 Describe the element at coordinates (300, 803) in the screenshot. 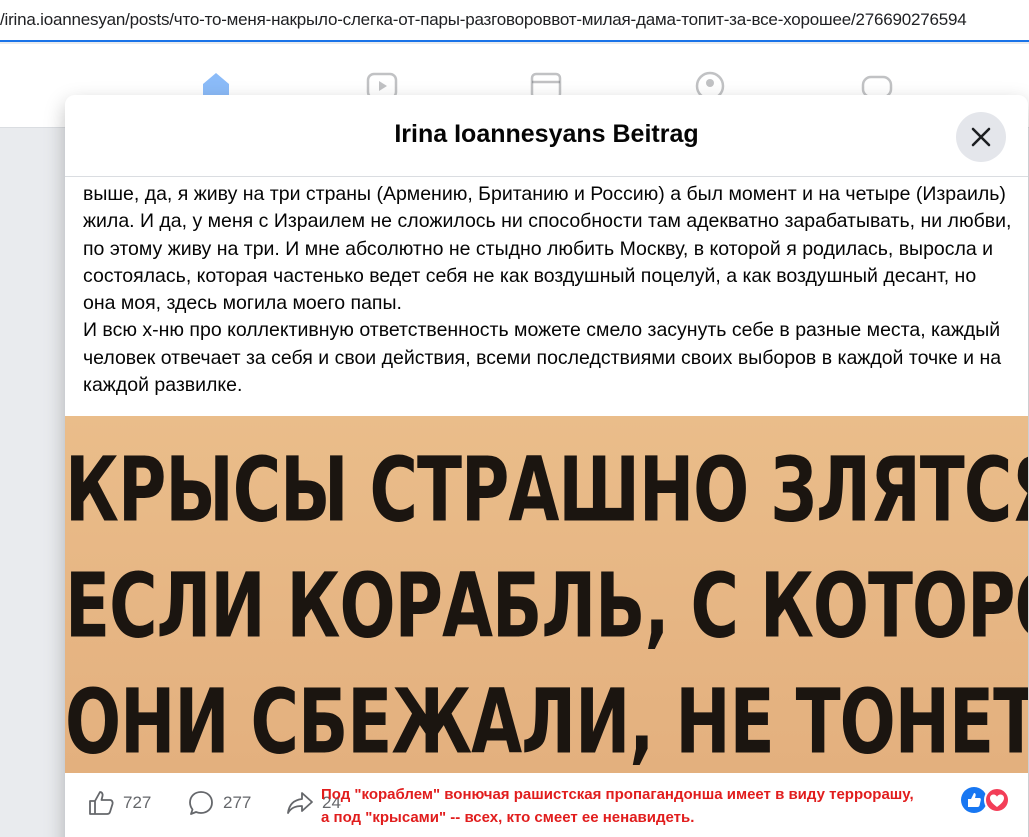

I see `share-icon` at that location.